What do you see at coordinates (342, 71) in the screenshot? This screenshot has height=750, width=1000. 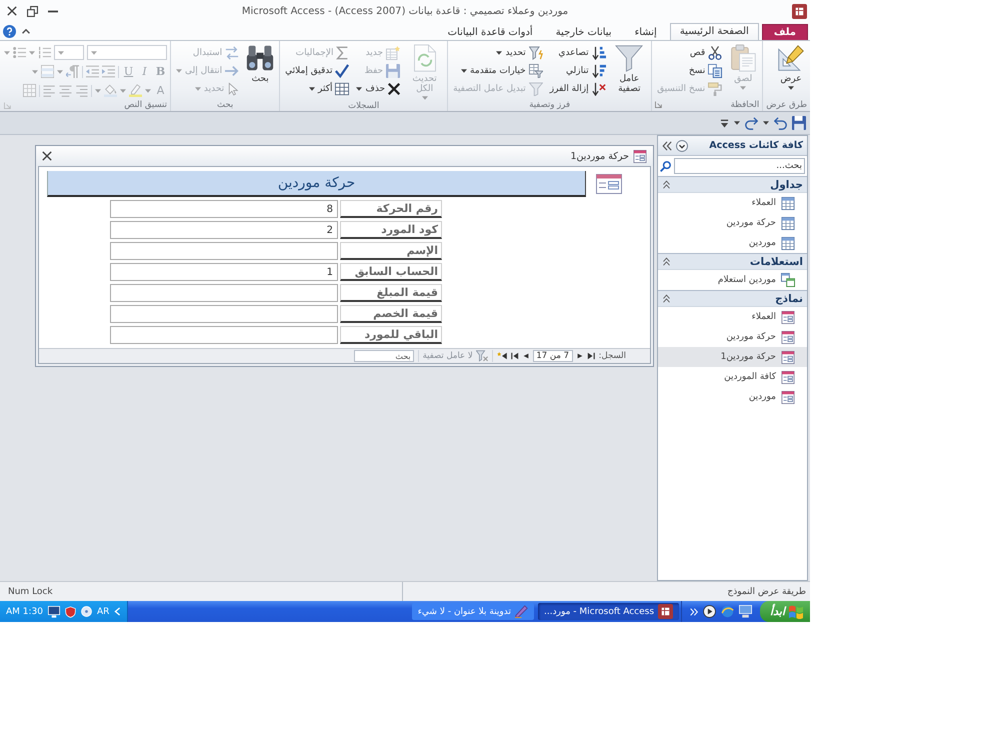 I see `tick-icon` at bounding box center [342, 71].